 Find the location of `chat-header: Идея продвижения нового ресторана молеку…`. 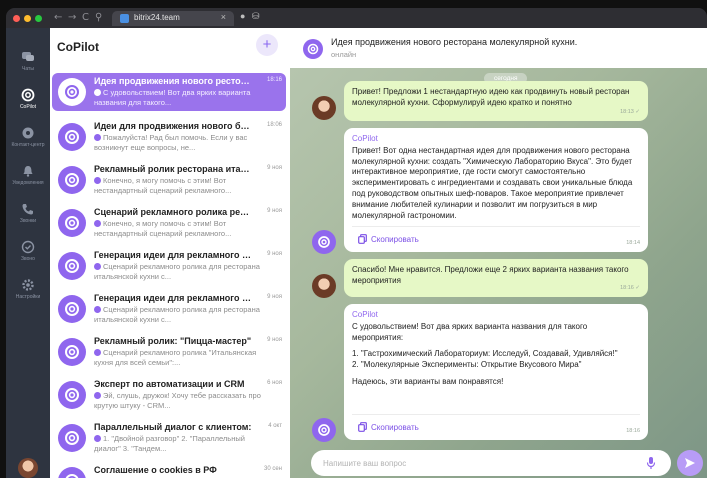

chat-header: Идея продвижения нового ресторана молеку… is located at coordinates (498, 48).